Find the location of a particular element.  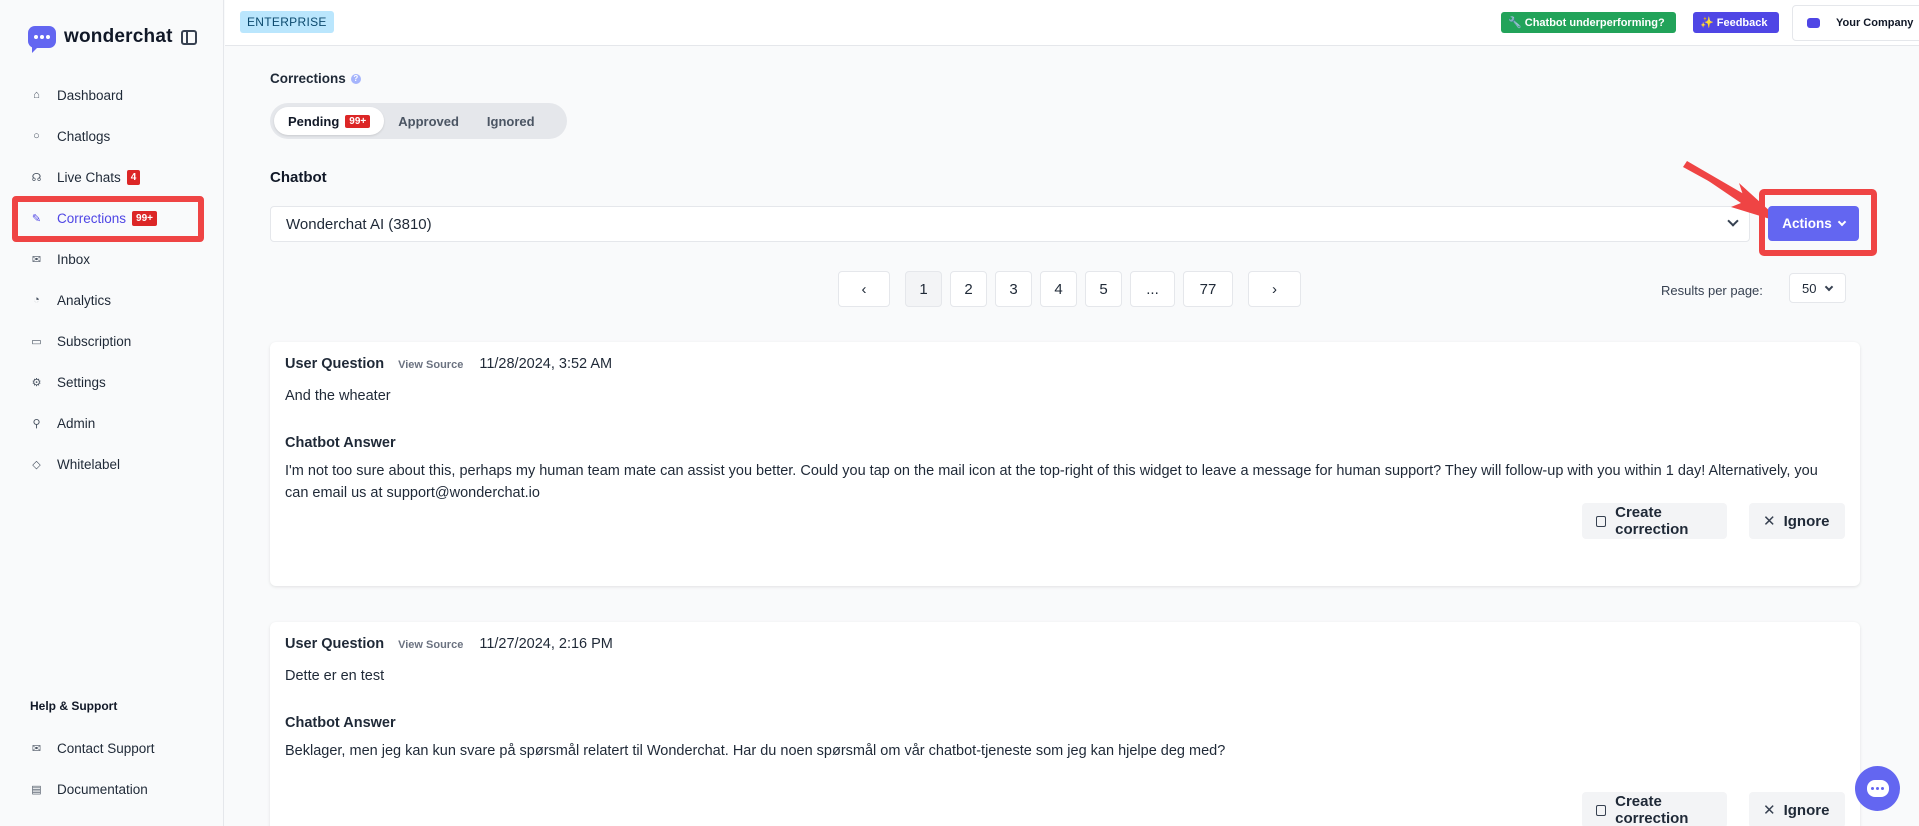

chatbot-underperforming-button: 🔧 Chatbot underperforming? is located at coordinates (1588, 22).